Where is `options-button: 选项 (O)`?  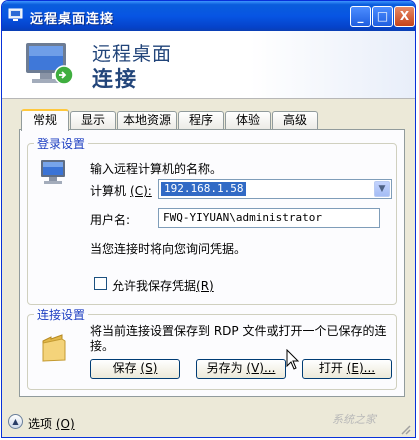
options-button: 选项 (O) is located at coordinates (51, 423).